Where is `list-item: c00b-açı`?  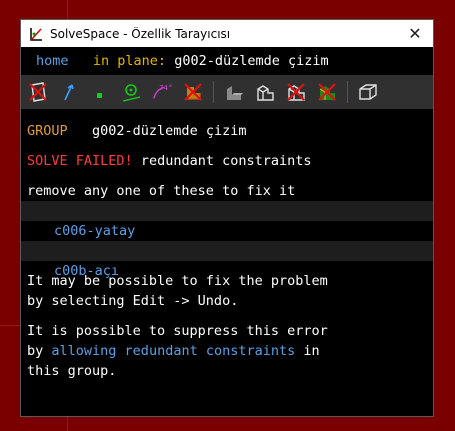 list-item: c00b-açı is located at coordinates (227, 260).